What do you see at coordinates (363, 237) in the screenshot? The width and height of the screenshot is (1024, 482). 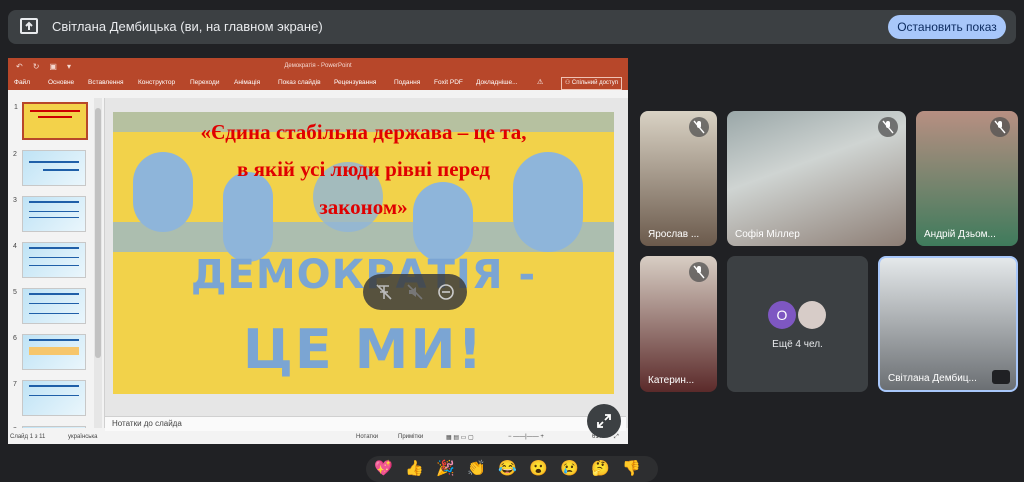 I see `slide-bg-shape` at bounding box center [363, 237].